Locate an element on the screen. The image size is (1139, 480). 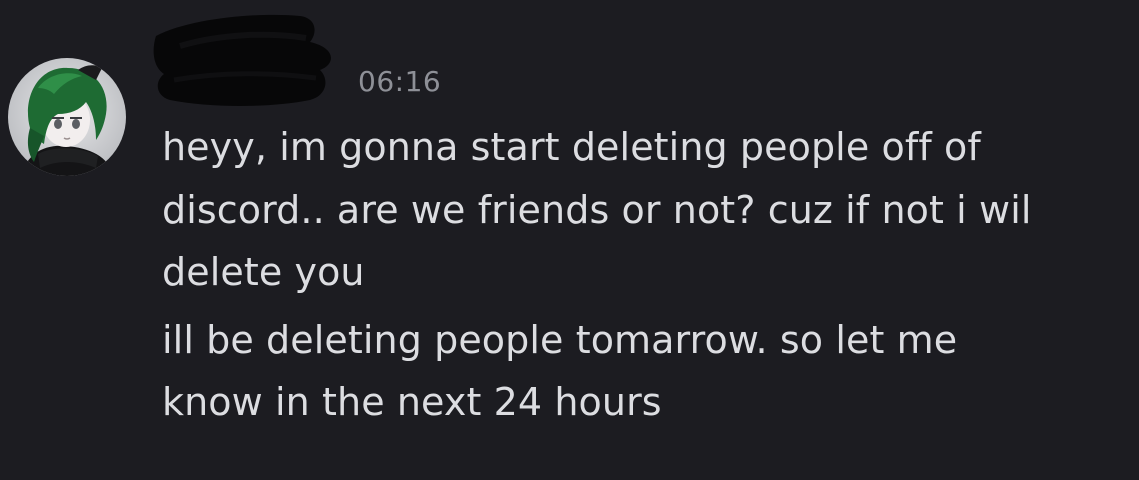
username-redaction is located at coordinates (245, 62).